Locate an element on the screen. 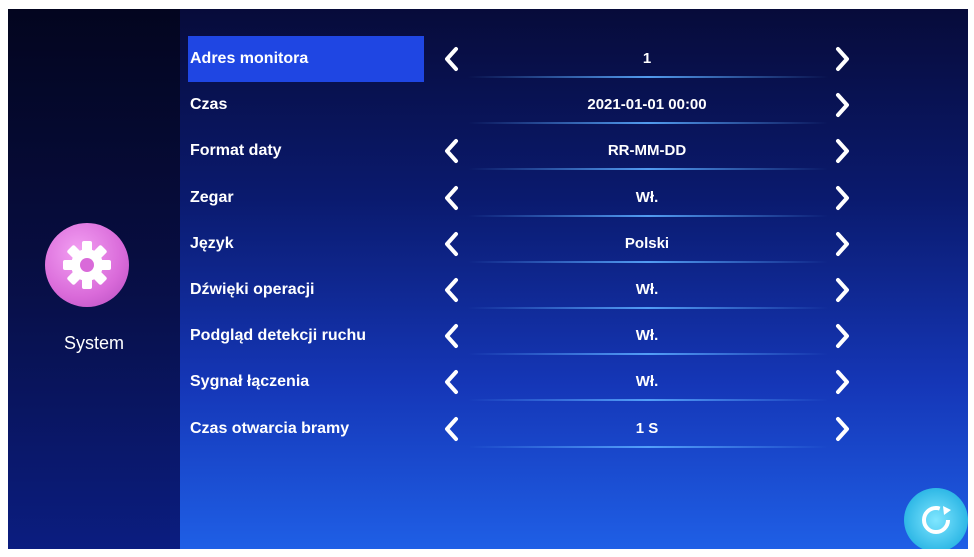 This screenshot has width=974, height=557. setting-label: Dźwięki operacji is located at coordinates (306, 290).